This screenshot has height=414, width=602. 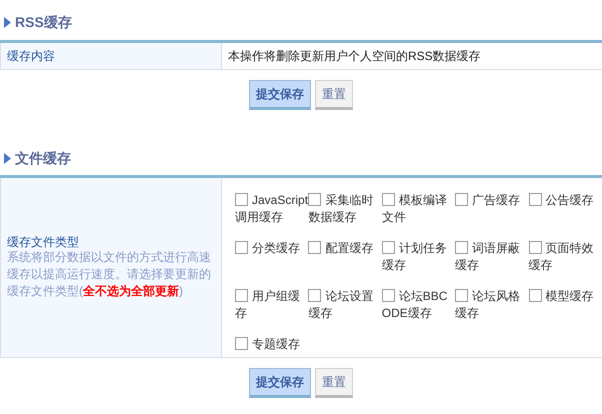 I want to click on checkbox-option: 论坛设置缓存, so click(x=345, y=305).